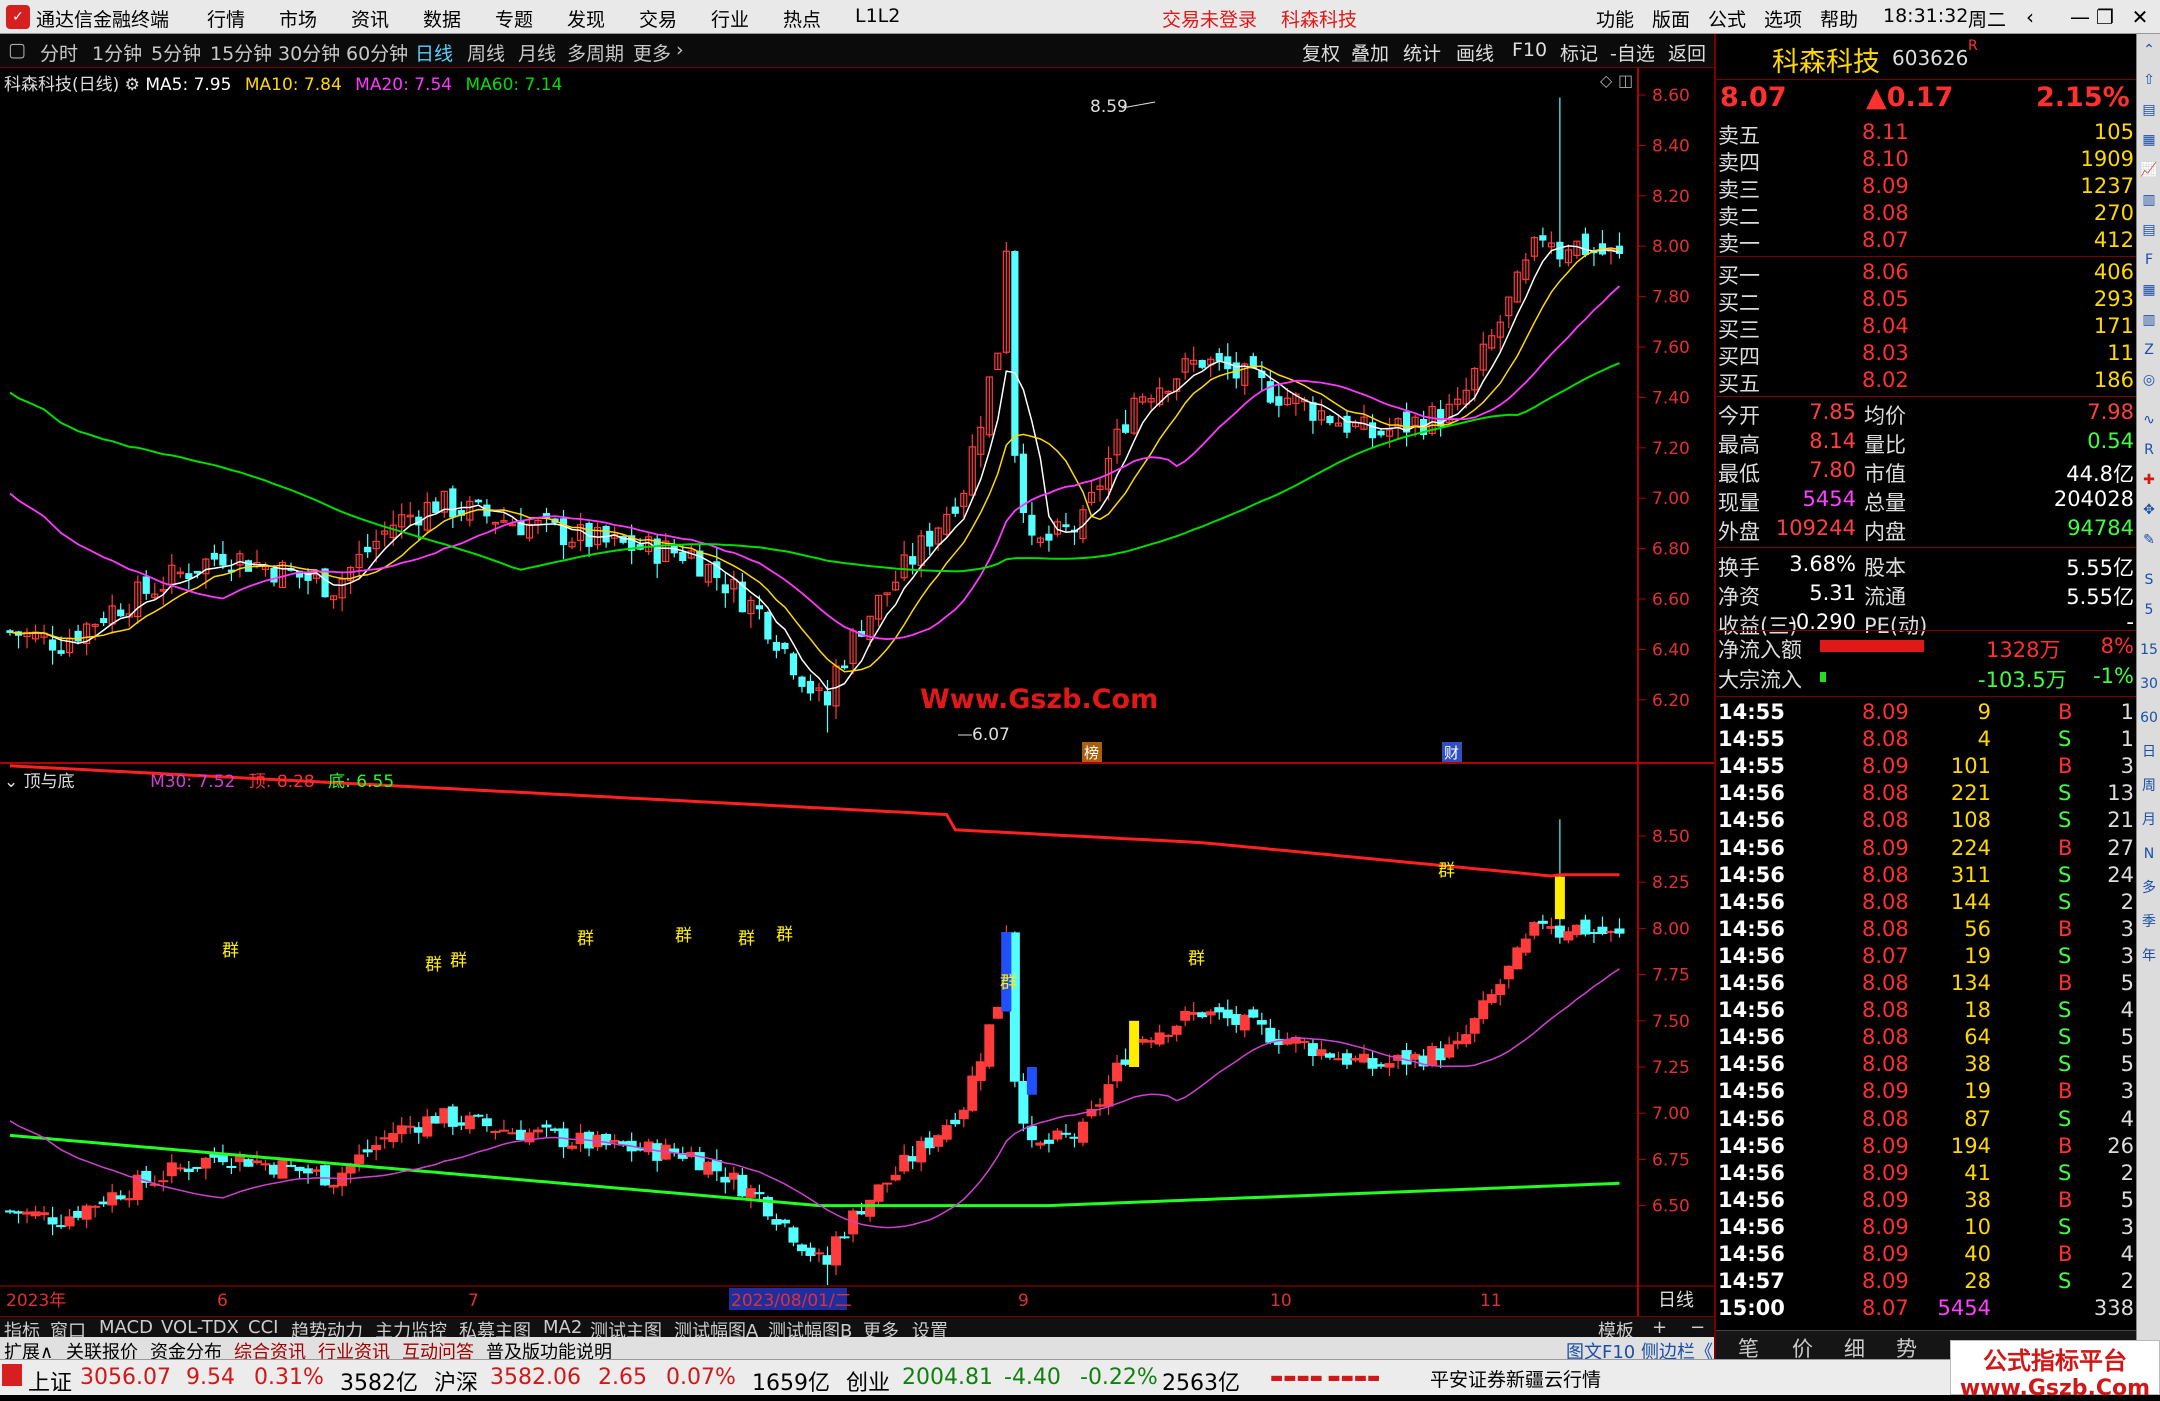  Describe the element at coordinates (2149, 956) in the screenshot. I see `year-icon: 年` at that location.